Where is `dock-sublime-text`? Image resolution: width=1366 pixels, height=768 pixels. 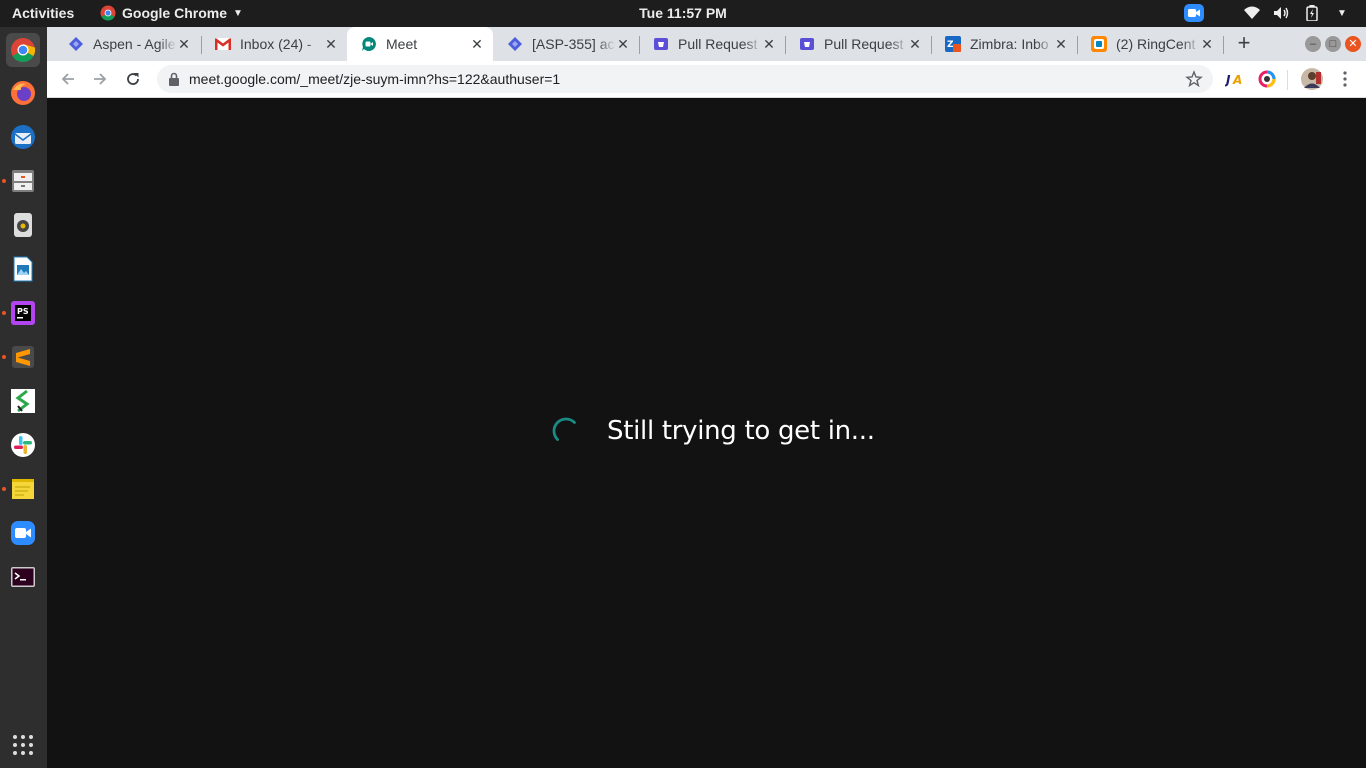
dock-sublime-text is located at coordinates (23, 357).